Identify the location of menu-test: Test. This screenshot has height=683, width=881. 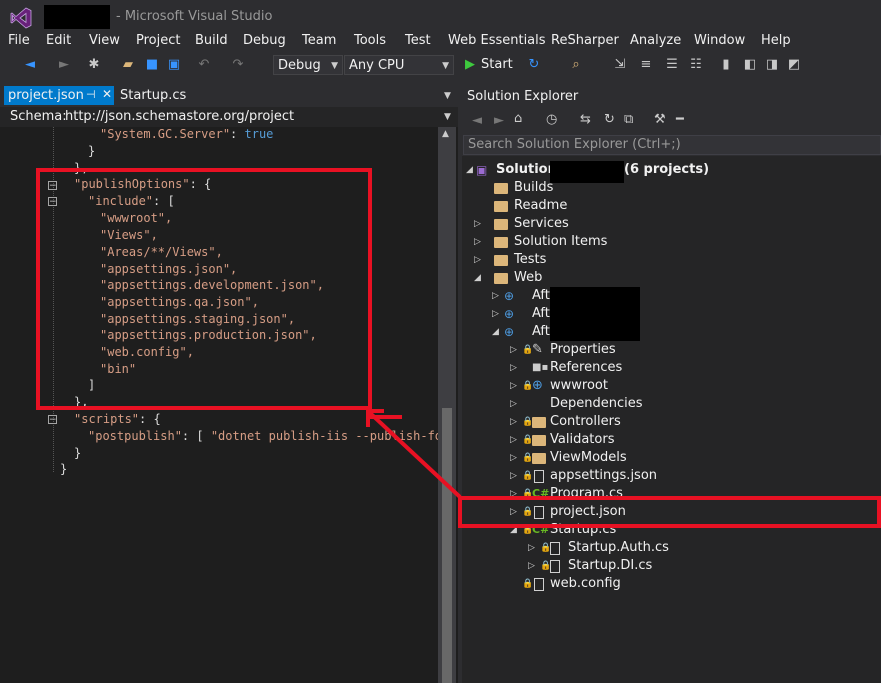
(418, 40).